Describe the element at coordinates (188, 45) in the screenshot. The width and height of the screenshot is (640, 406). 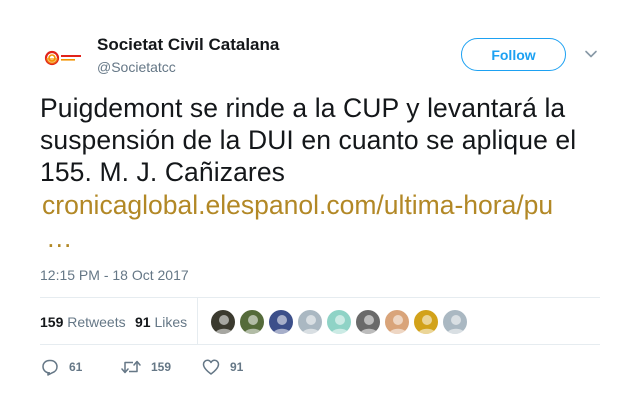
I see `author-display-name: Societat Civil Catalana` at that location.